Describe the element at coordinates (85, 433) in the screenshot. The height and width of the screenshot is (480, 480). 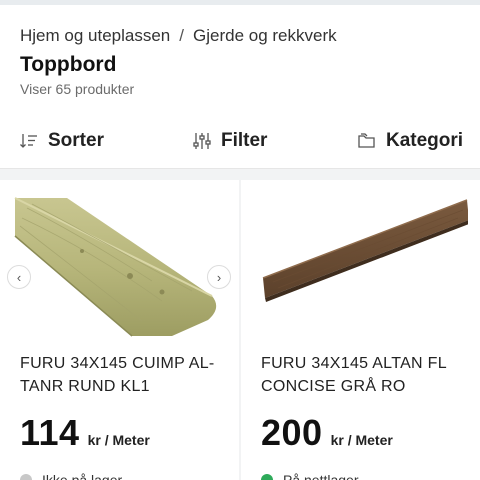
I see `product-price: 114 kr / Meter` at that location.